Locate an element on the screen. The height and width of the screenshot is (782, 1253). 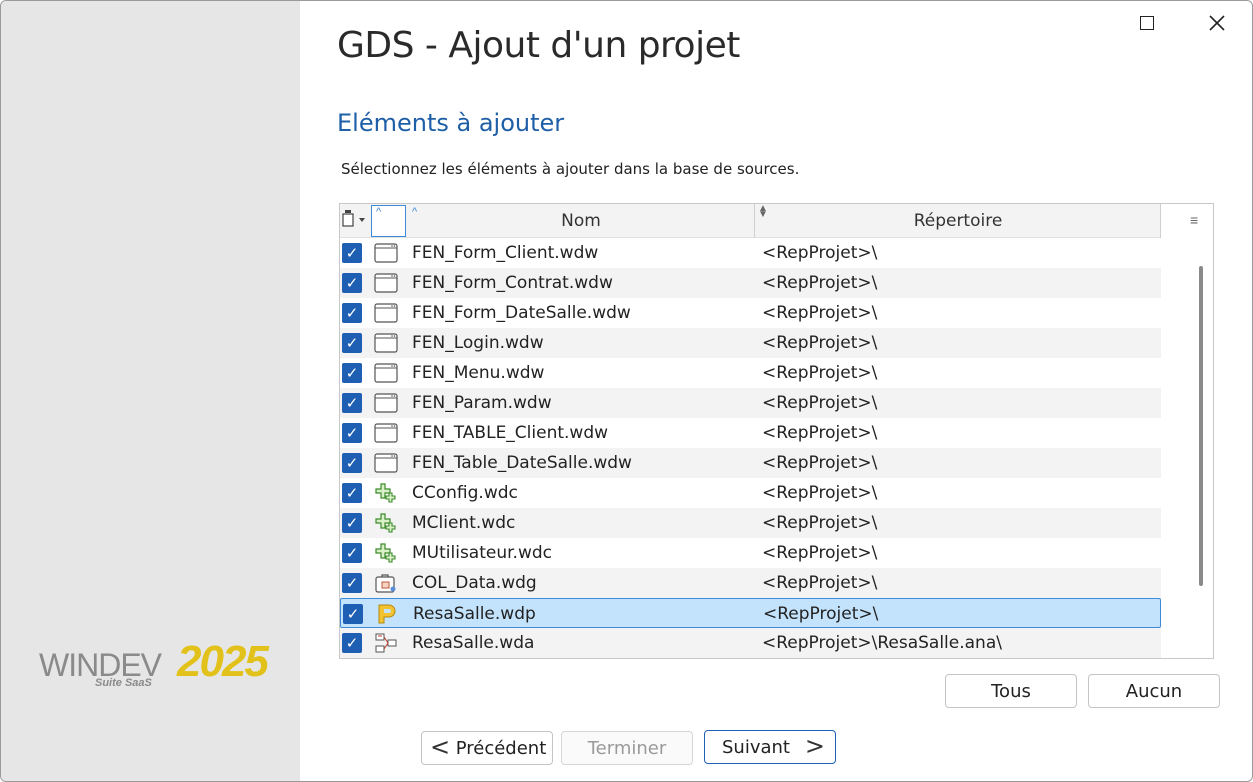
row-name: FEN_Menu.wdw is located at coordinates (478, 373).